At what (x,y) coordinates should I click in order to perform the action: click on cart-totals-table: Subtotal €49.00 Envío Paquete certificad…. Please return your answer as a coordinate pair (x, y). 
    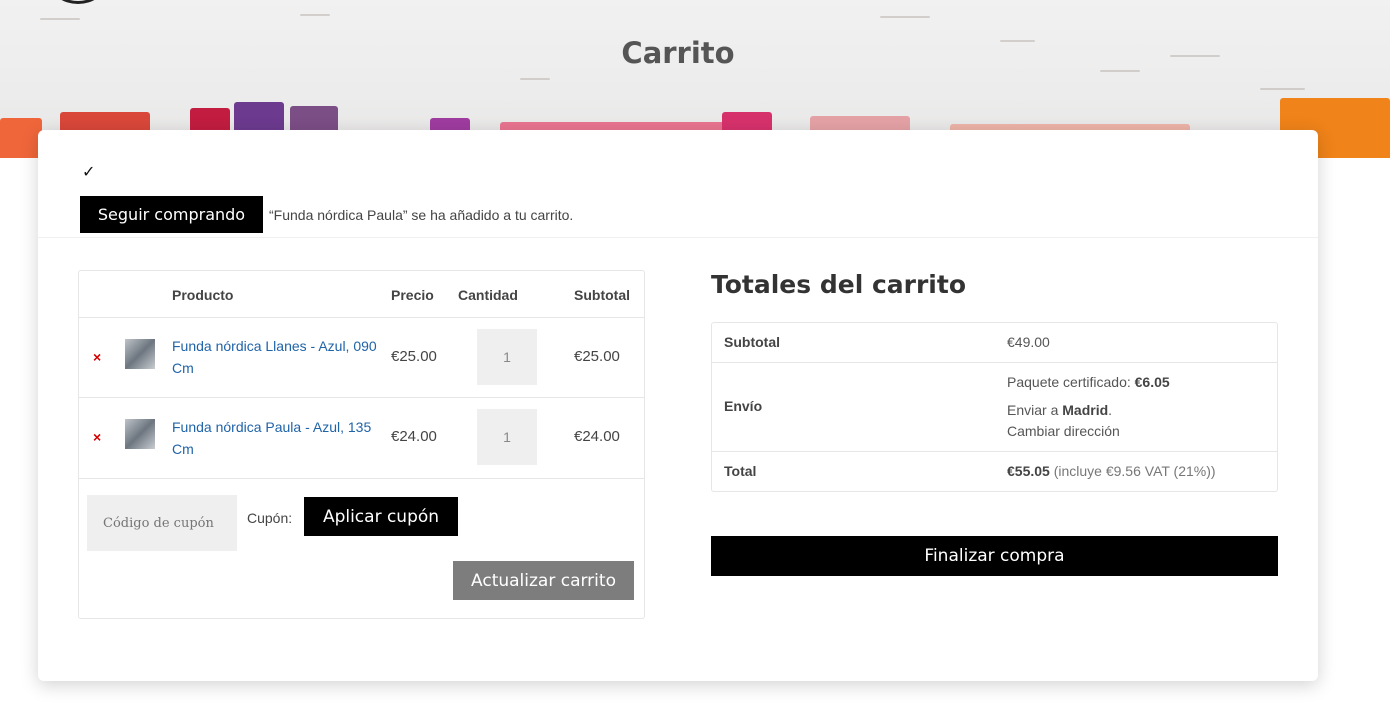
    Looking at the image, I should click on (994, 407).